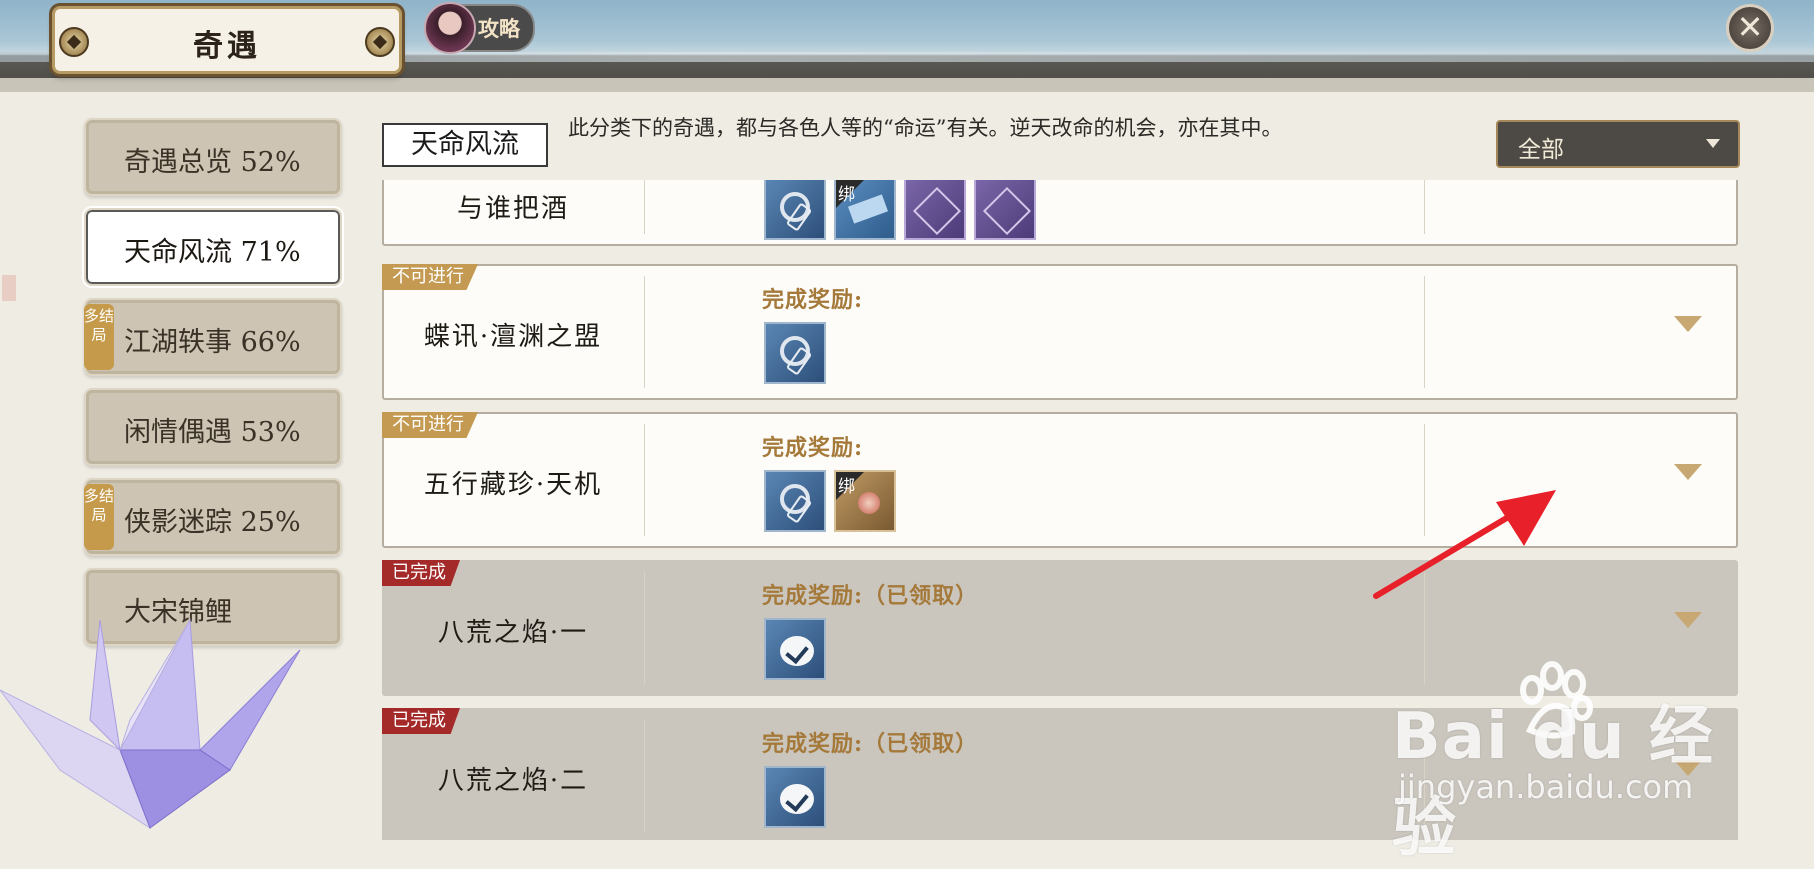 The height and width of the screenshot is (869, 1814). I want to click on close-button: ✕, so click(1750, 28).